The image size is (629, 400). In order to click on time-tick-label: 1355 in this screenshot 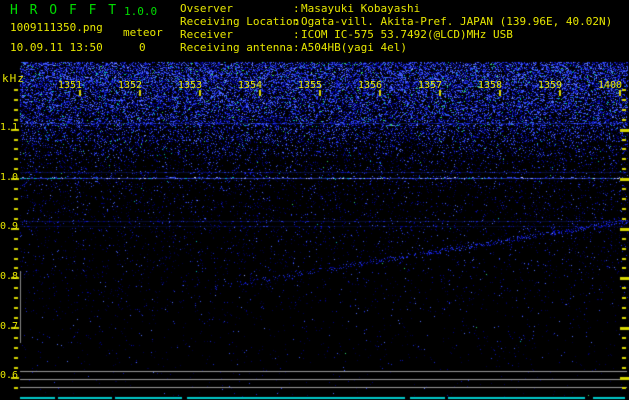, I will do `click(310, 85)`.